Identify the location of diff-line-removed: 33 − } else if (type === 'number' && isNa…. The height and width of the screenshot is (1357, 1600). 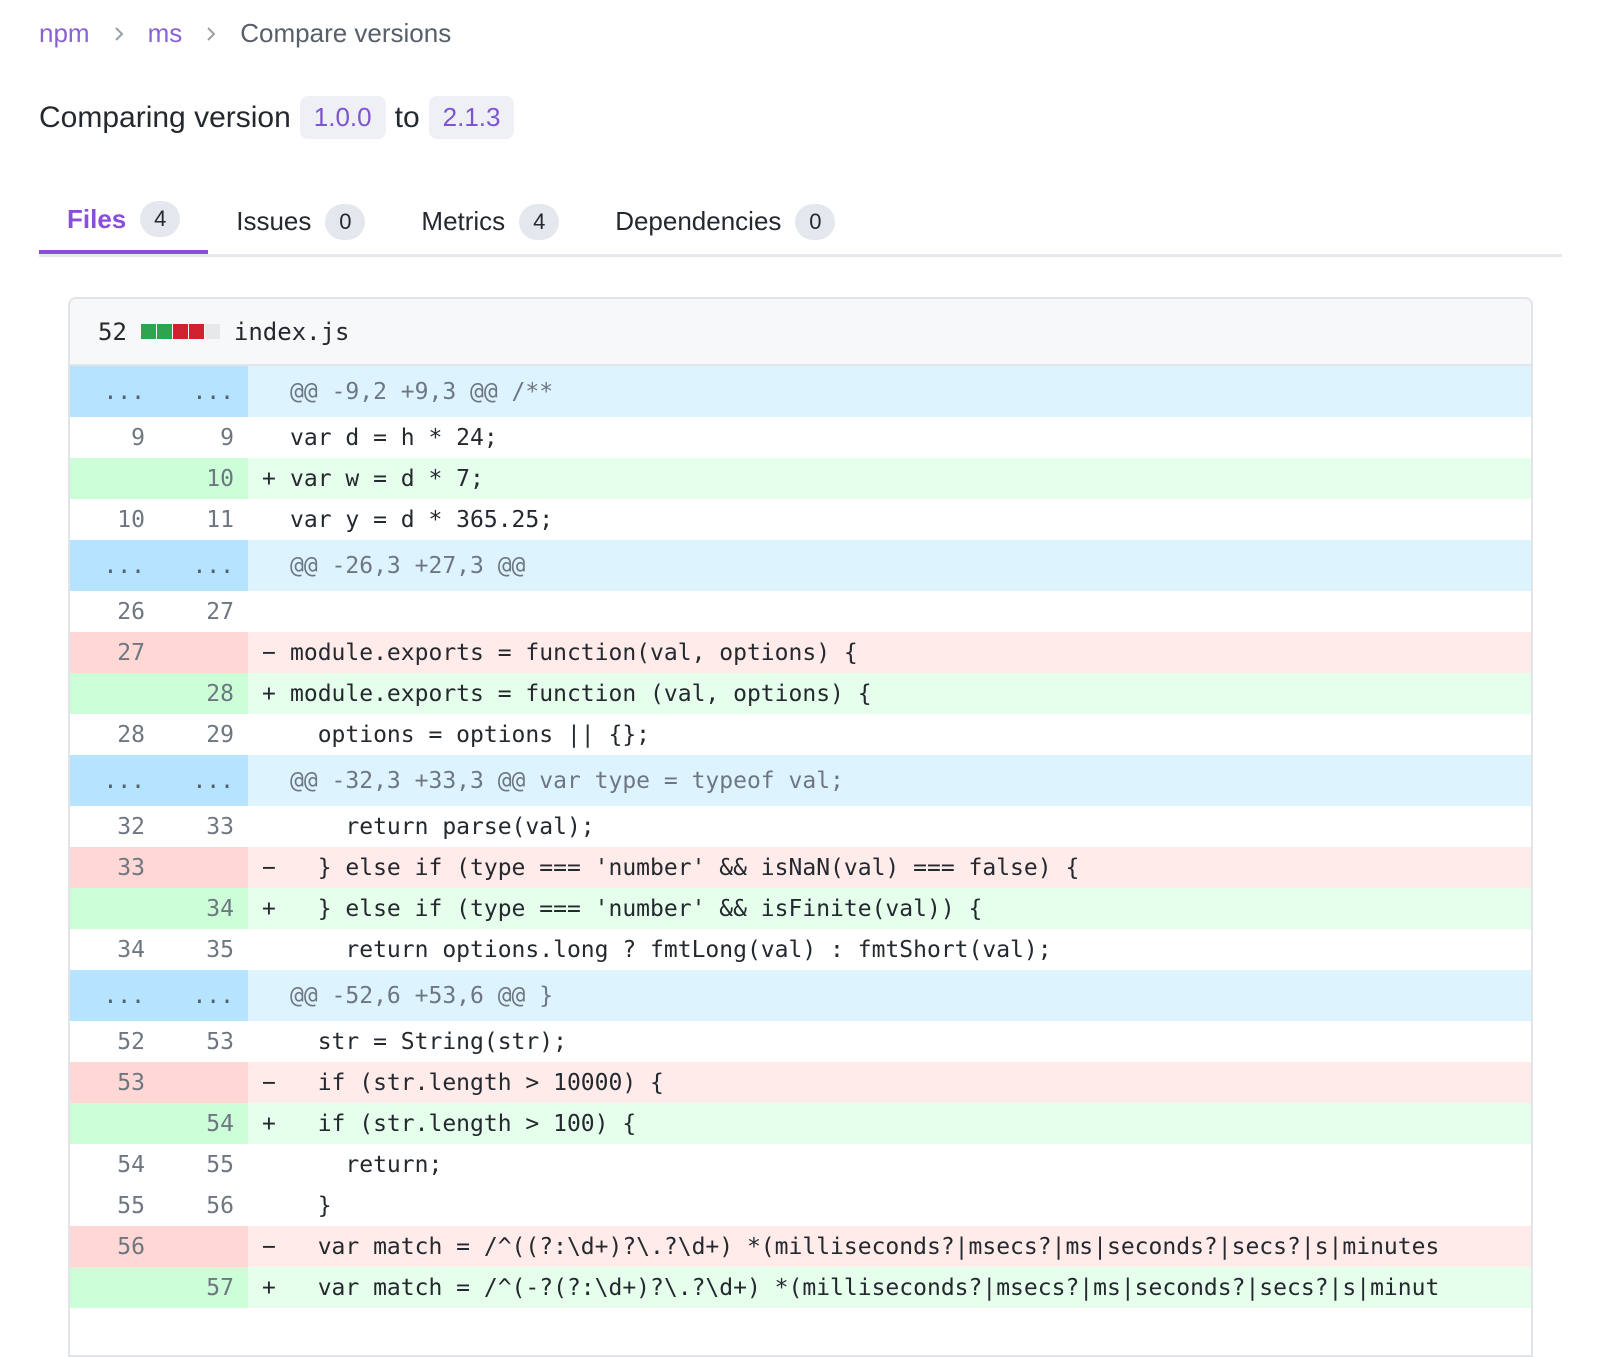
(800, 867).